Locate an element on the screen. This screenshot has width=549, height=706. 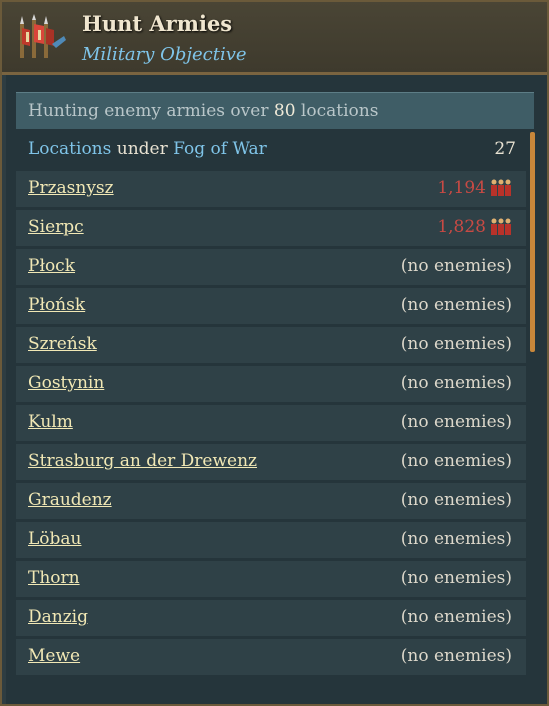
army-banner-icon is located at coordinates (43, 36).